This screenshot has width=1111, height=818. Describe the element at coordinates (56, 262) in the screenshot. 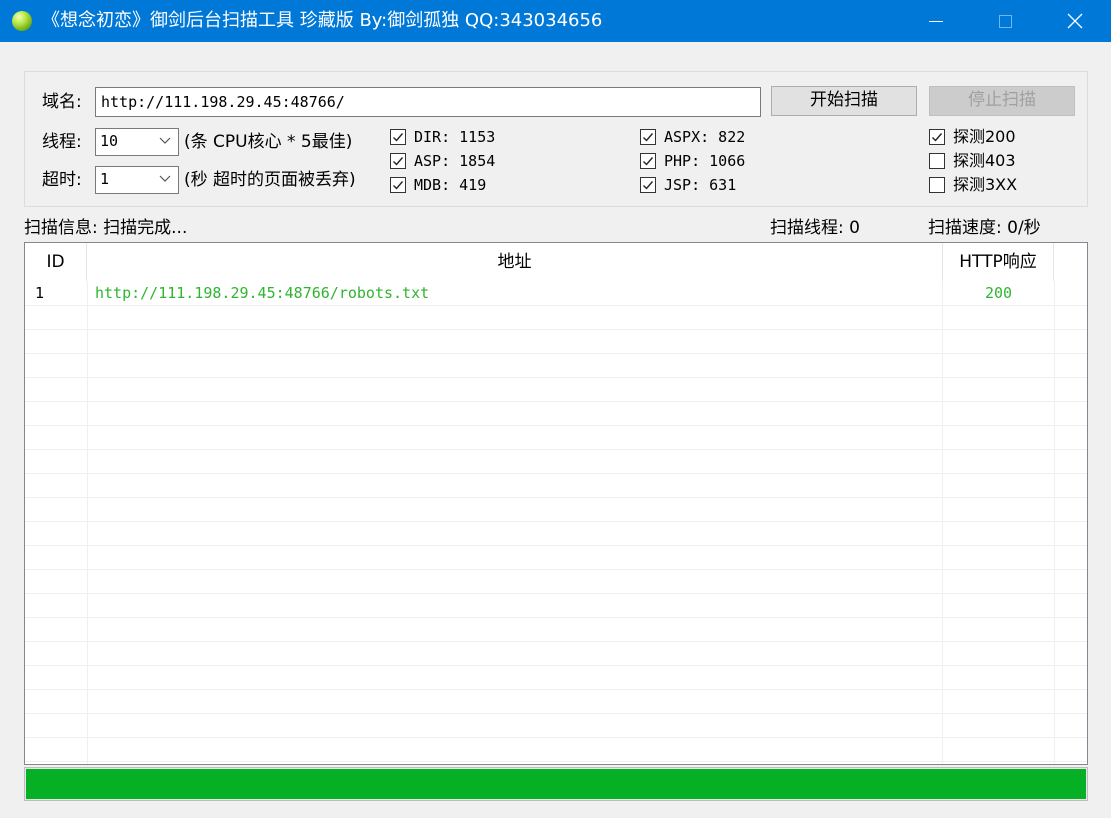

I see `column-header-id: ID` at that location.